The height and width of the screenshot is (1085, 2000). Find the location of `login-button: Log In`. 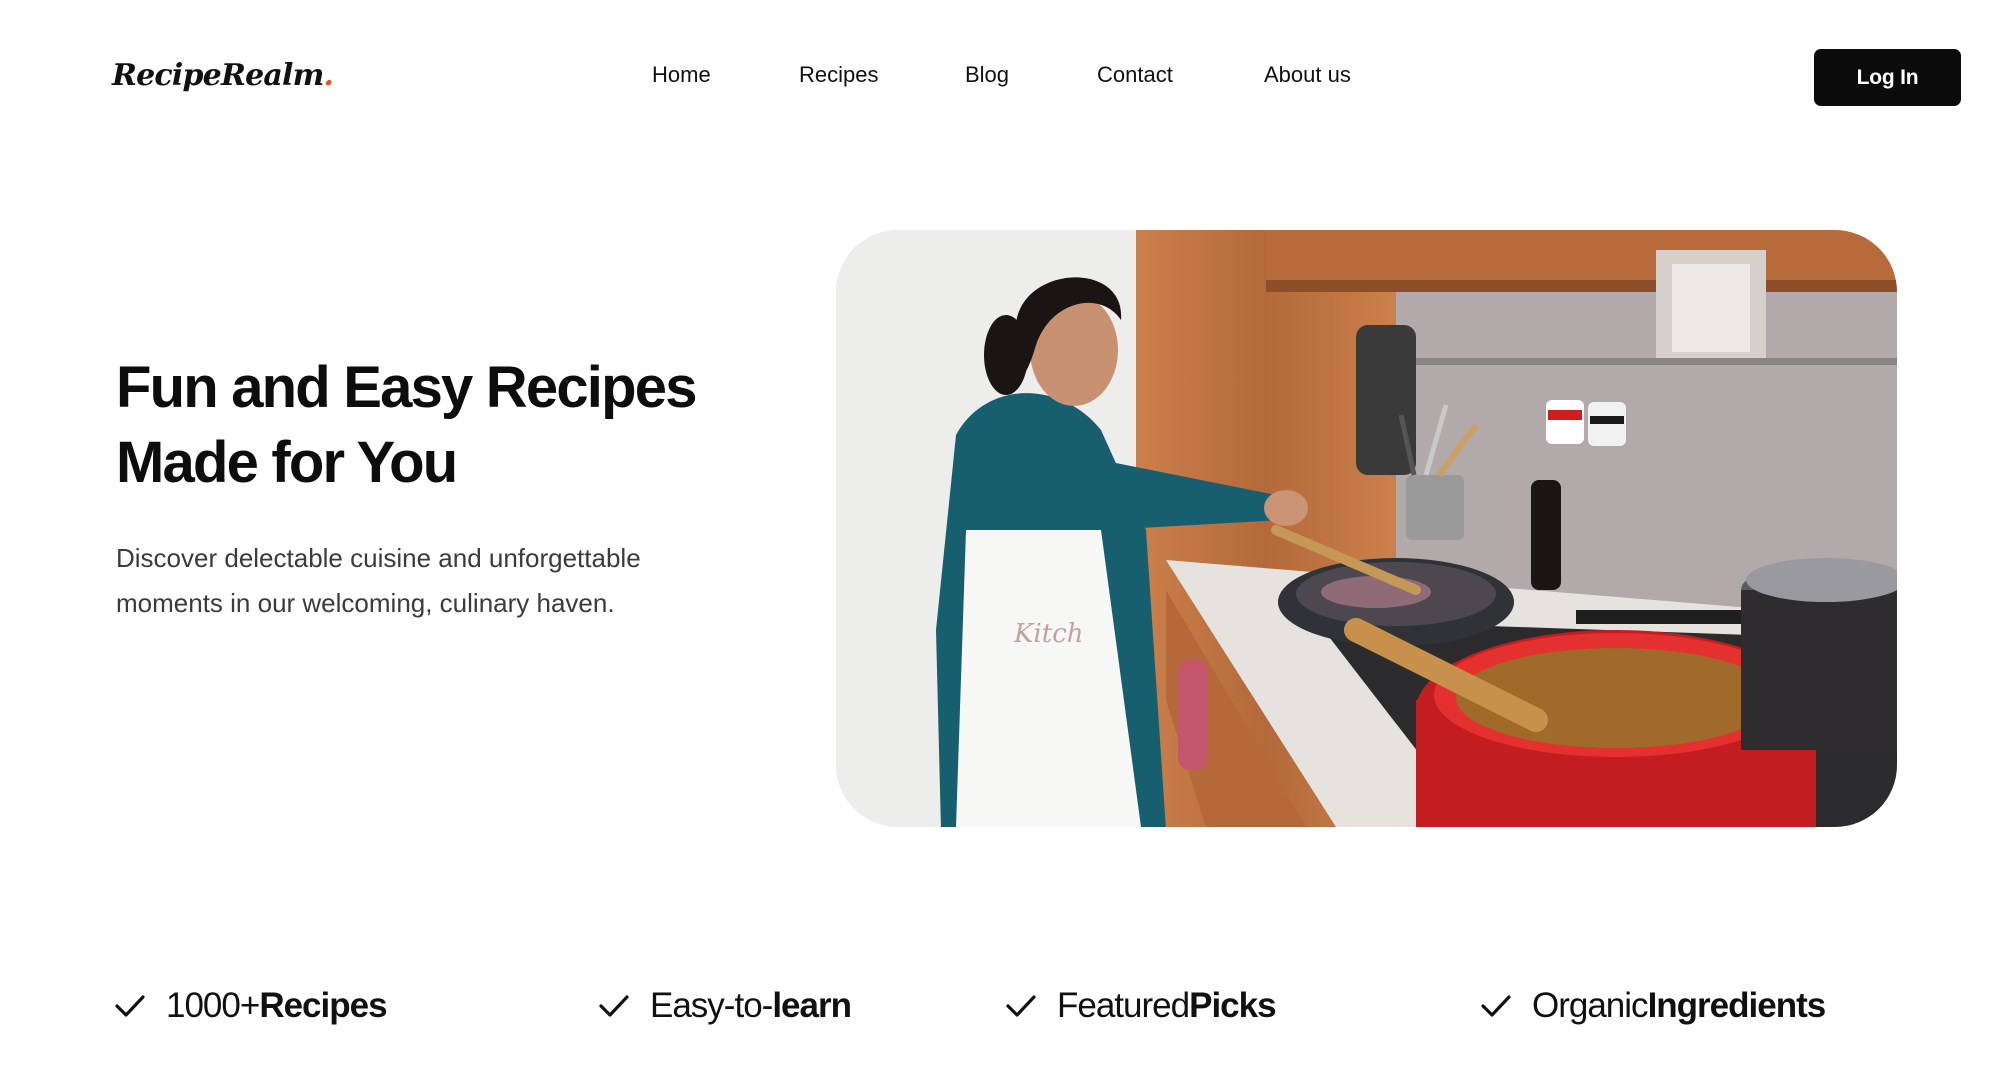

login-button: Log In is located at coordinates (1887, 77).